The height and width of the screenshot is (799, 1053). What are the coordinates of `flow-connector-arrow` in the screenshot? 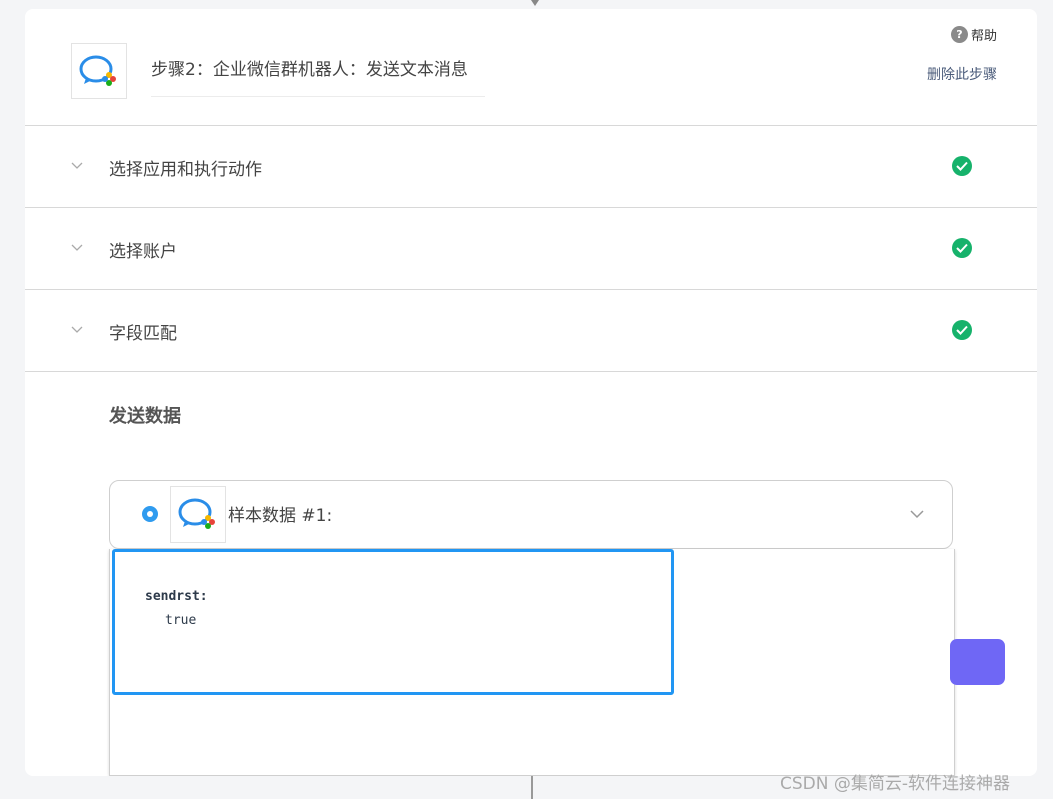 It's located at (535, 3).